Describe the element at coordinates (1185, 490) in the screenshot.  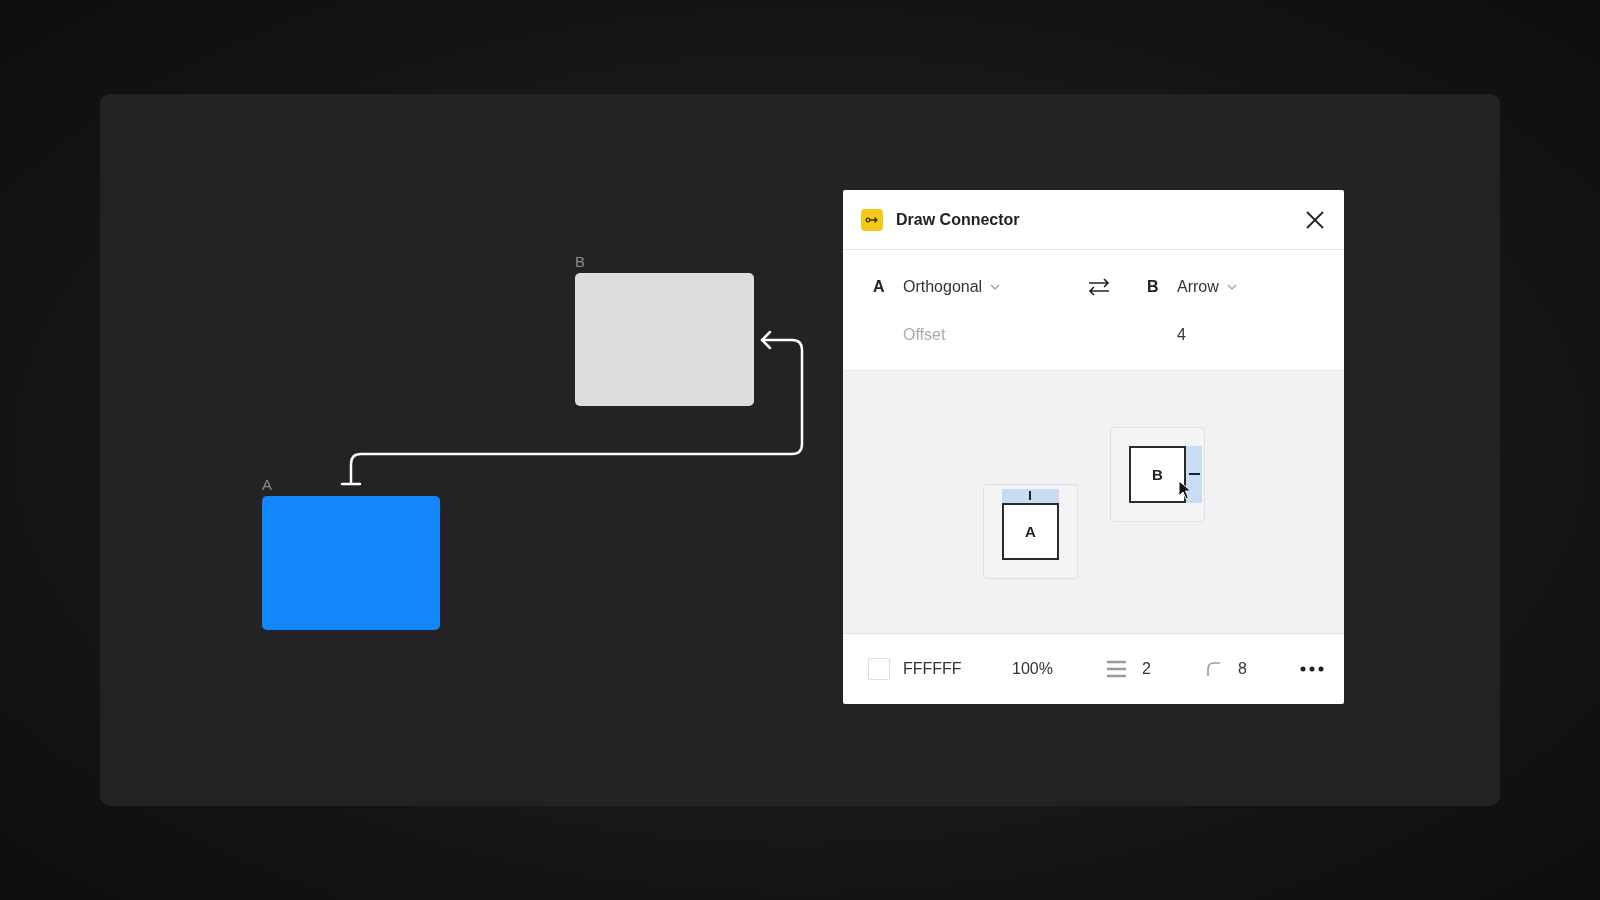
I see `pointer-cursor-icon` at that location.